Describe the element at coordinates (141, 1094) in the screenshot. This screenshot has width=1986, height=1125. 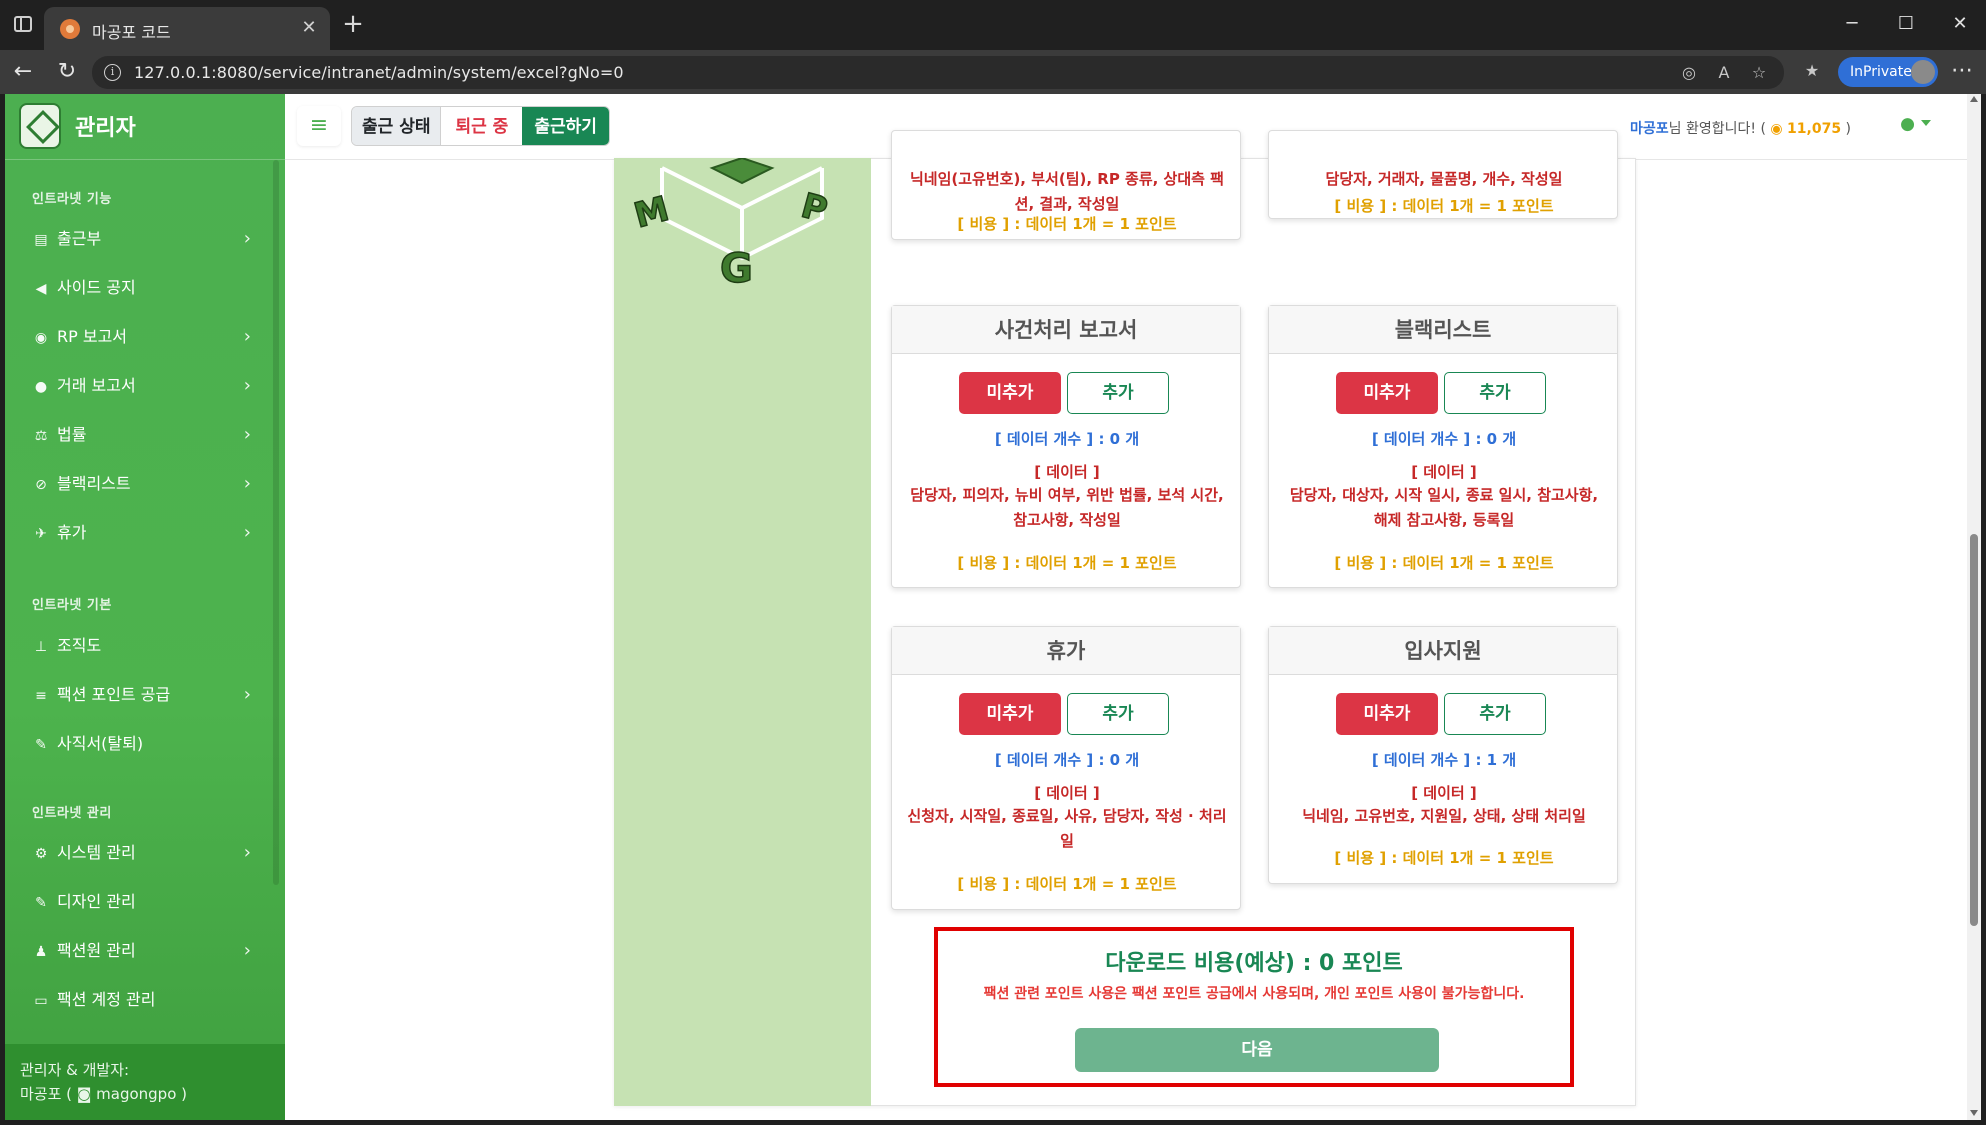
I see `footer-discord-handle: magongpo )` at that location.